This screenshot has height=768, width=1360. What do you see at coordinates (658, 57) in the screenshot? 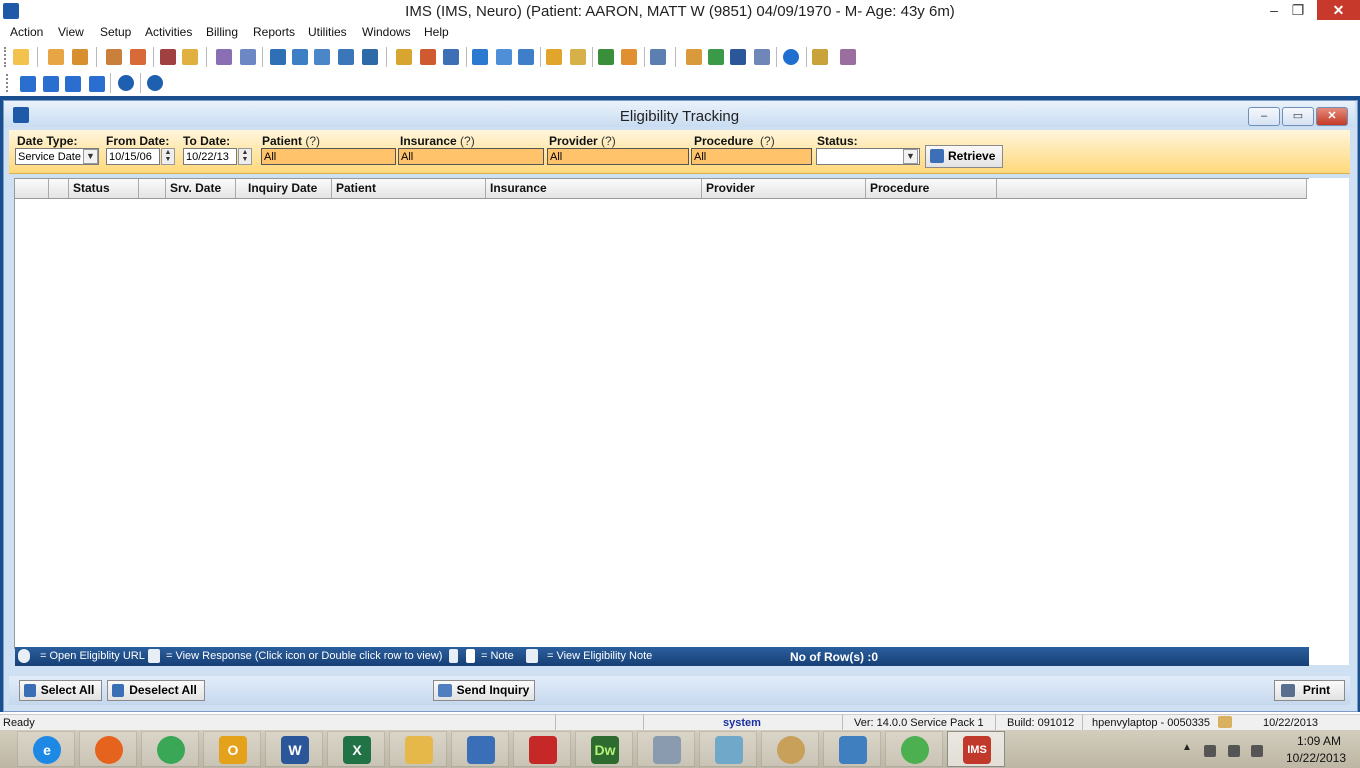
I see `building-icon` at bounding box center [658, 57].